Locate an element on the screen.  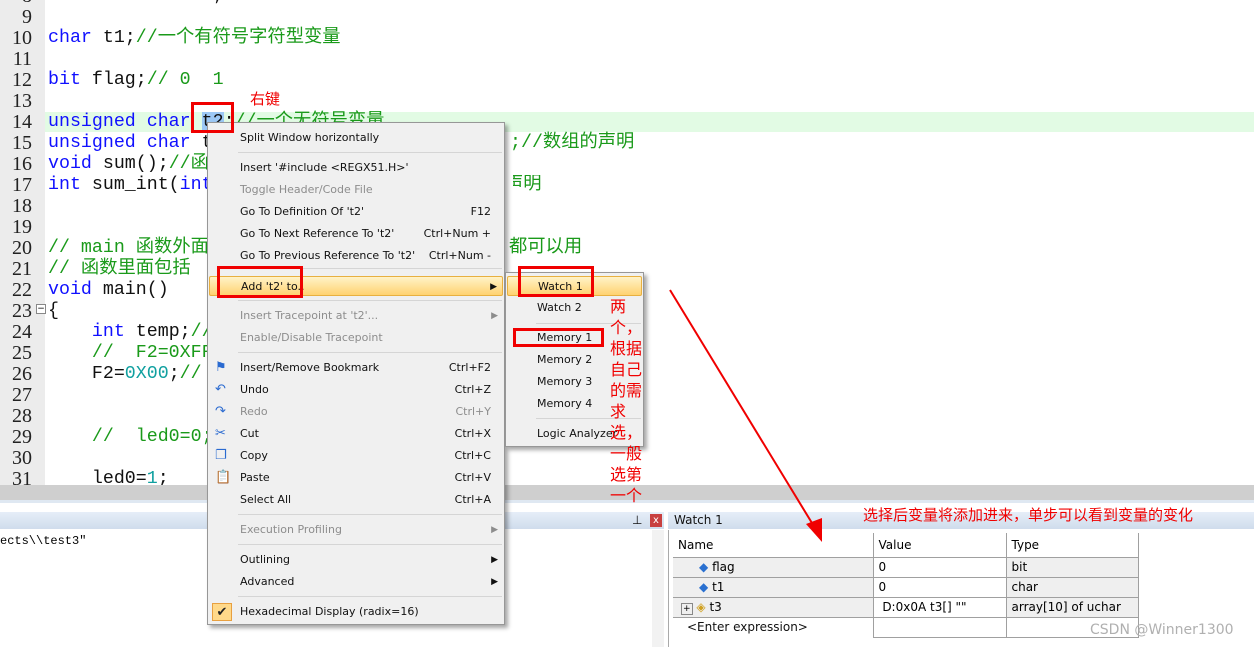
arrow-head is located at coordinates (814, 530).